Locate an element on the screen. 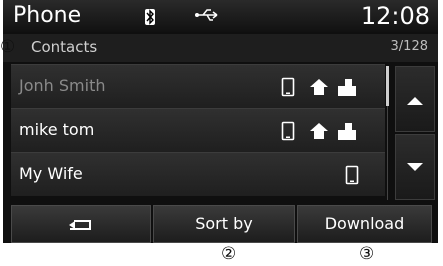 Image resolution: width=443 pixels, height=266 pixels. contact-row: mike tom is located at coordinates (198, 130).